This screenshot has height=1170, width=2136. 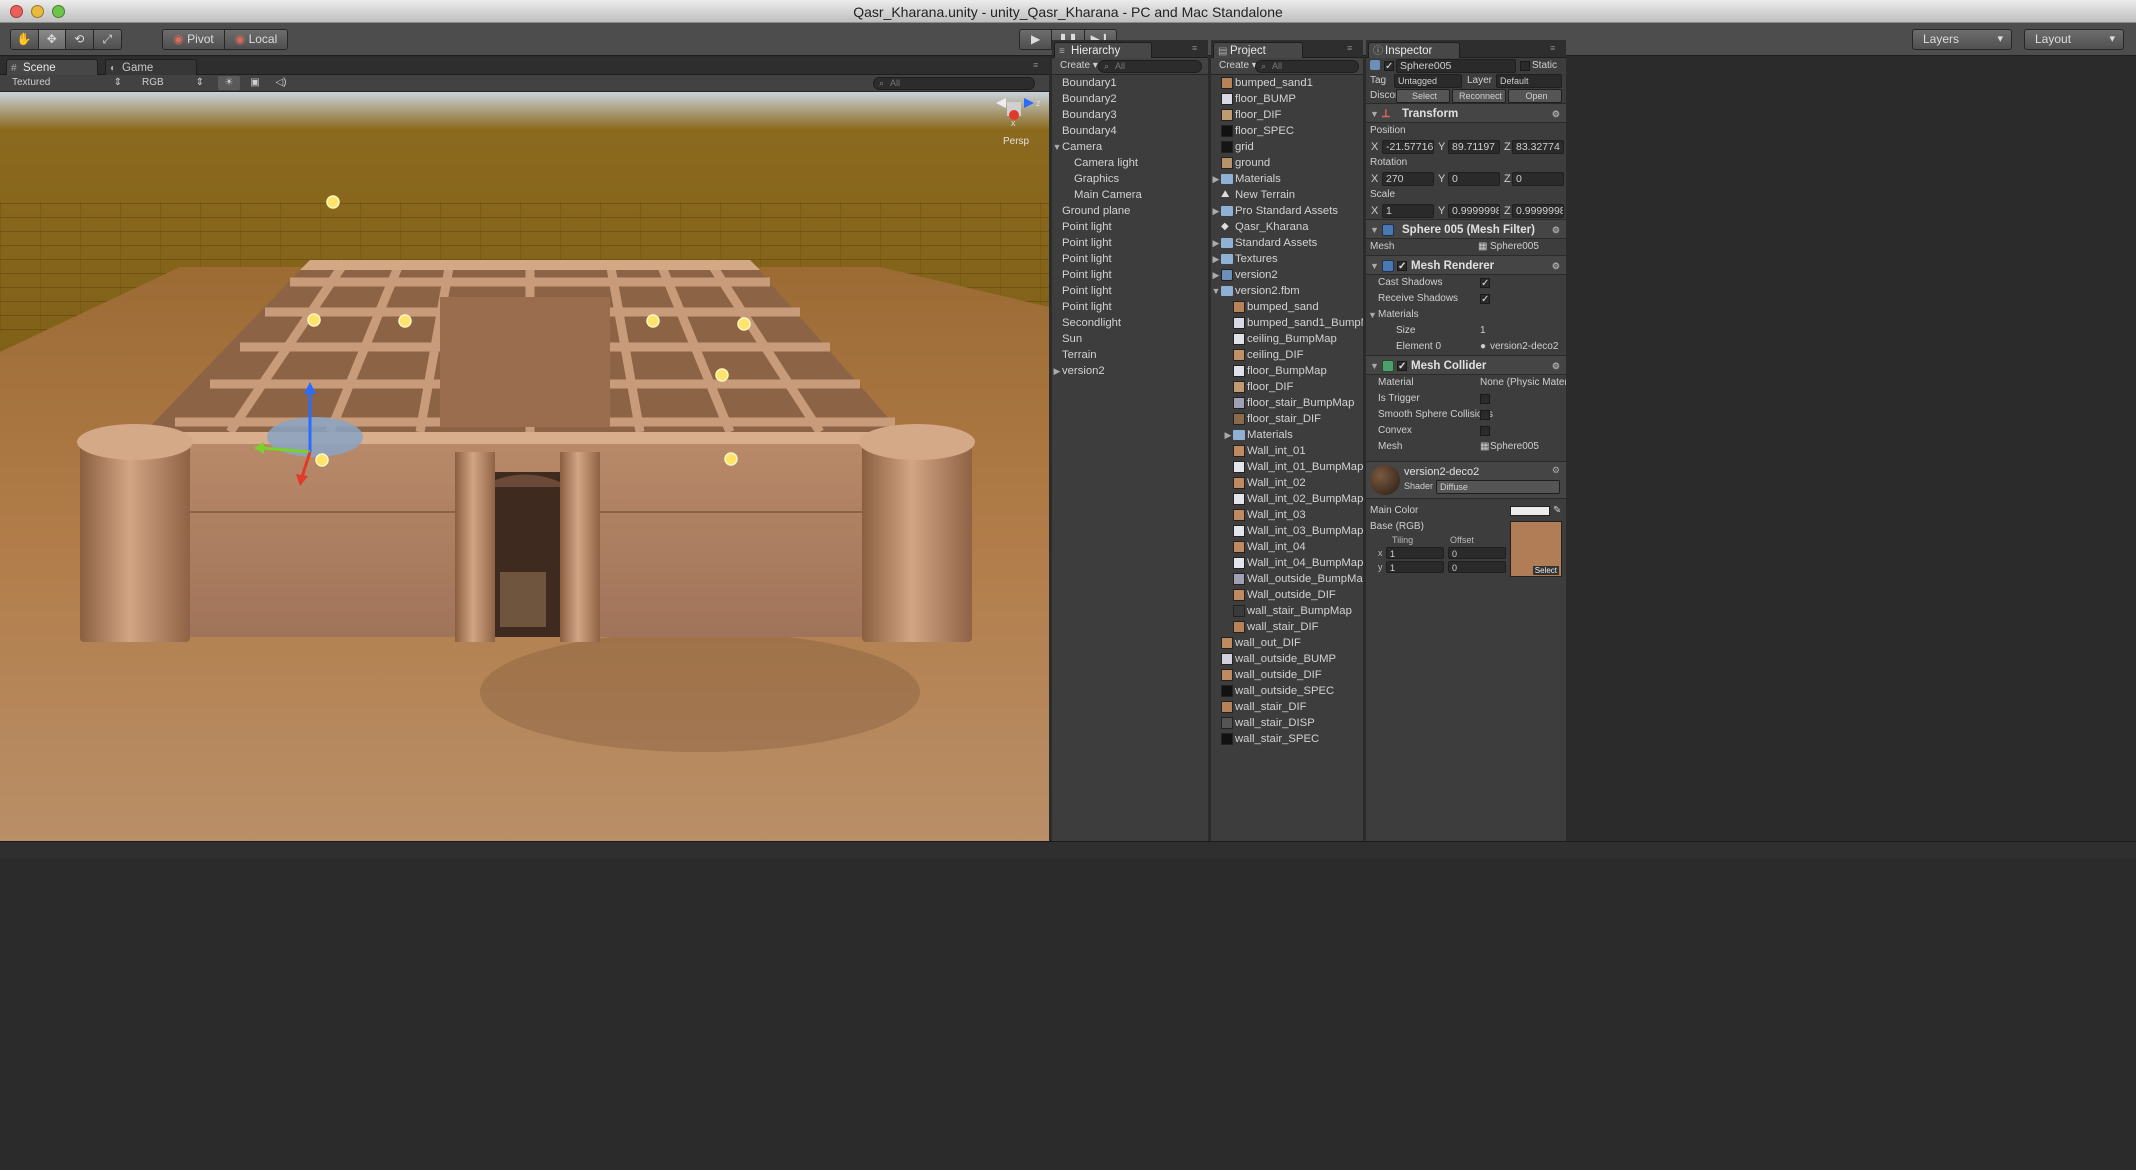 I want to click on offset-x-field: 0, so click(x=1477, y=553).